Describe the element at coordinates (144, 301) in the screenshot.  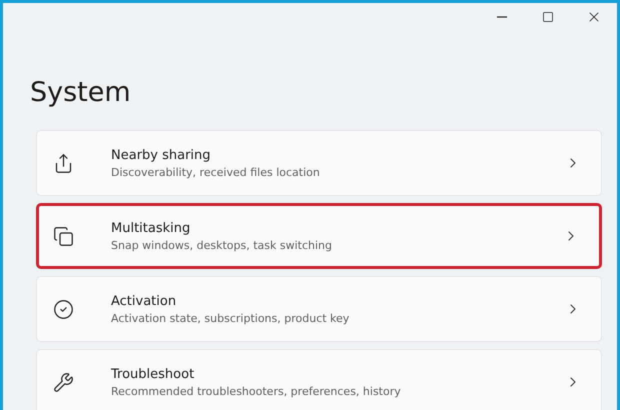
I see `item-title: Activation` at that location.